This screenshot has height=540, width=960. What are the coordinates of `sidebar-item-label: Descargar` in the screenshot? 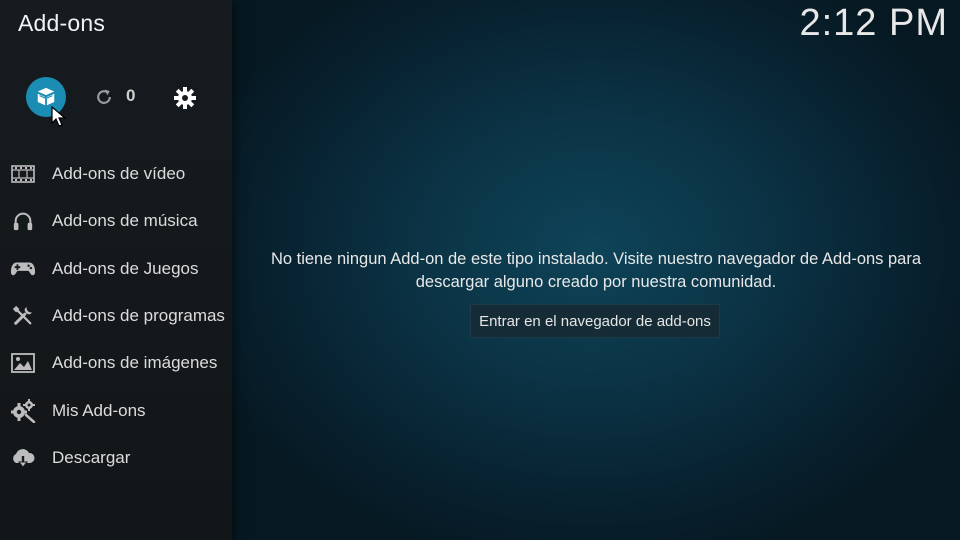 It's located at (91, 457).